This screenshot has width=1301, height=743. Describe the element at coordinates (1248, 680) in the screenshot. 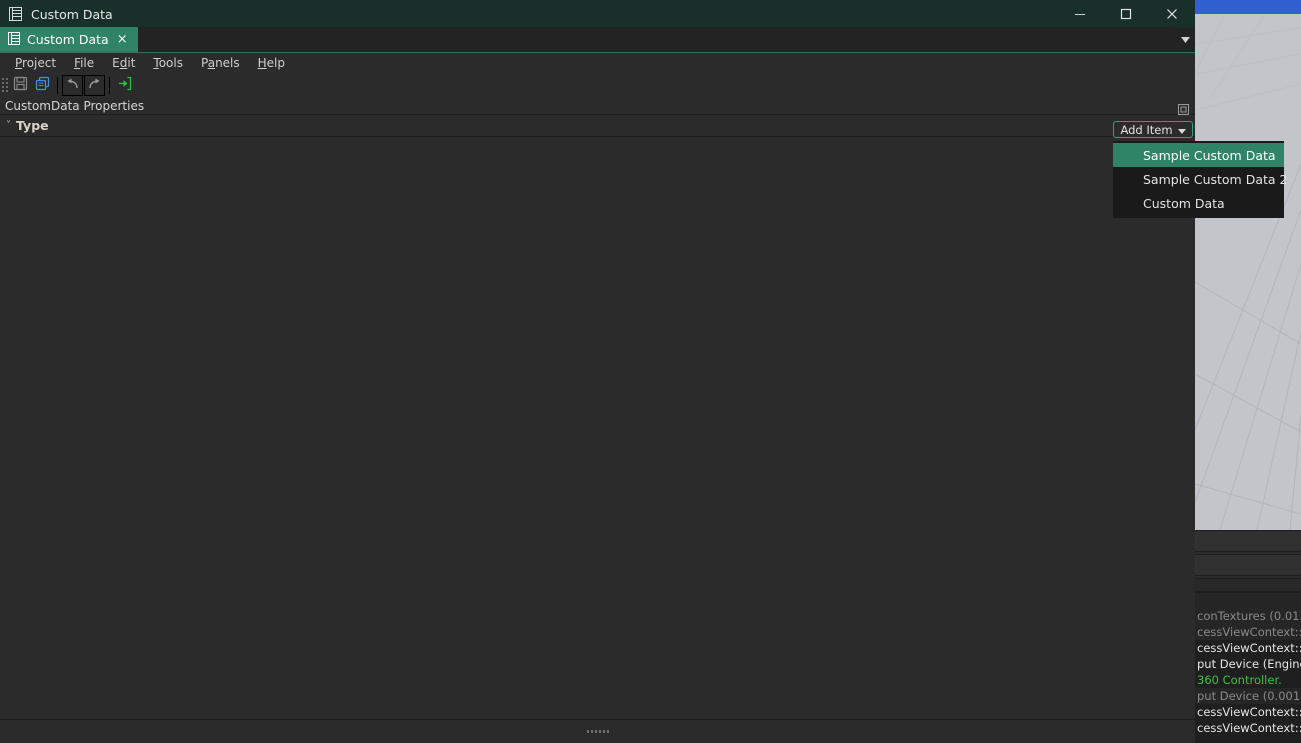

I see `console-line: 360 Controller.` at that location.